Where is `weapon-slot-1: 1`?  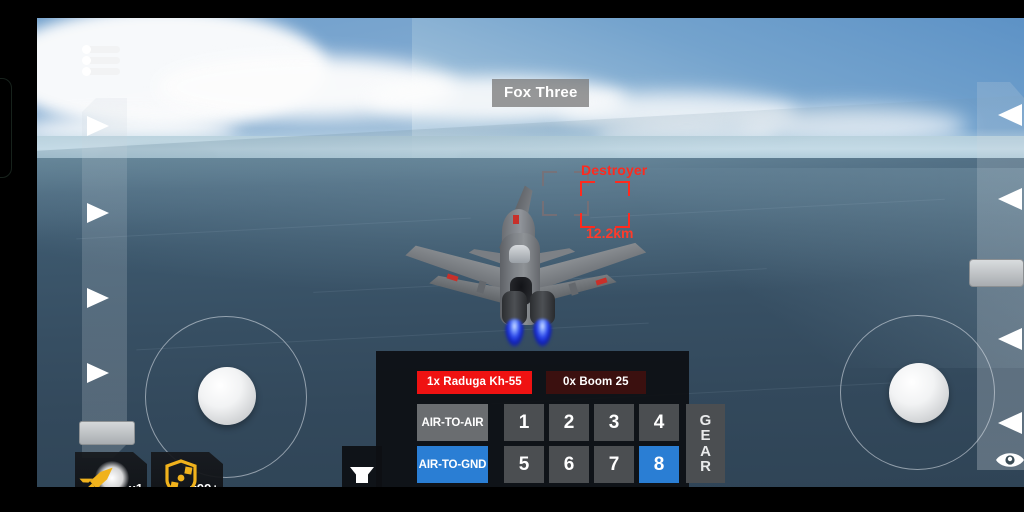 weapon-slot-1: 1 is located at coordinates (524, 422).